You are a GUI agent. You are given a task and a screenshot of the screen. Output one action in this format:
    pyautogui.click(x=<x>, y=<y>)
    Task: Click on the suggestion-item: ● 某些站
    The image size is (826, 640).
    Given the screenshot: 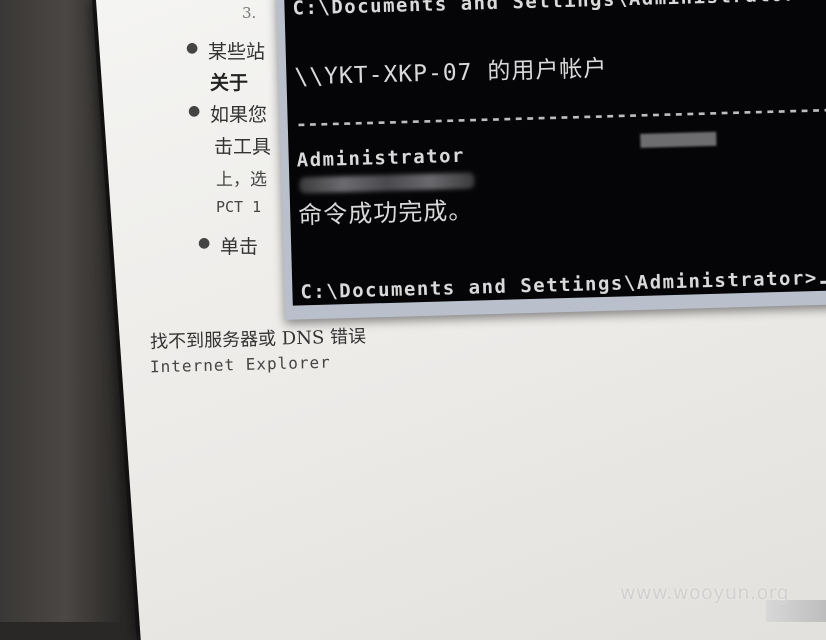 What is the action you would take?
    pyautogui.click(x=226, y=50)
    